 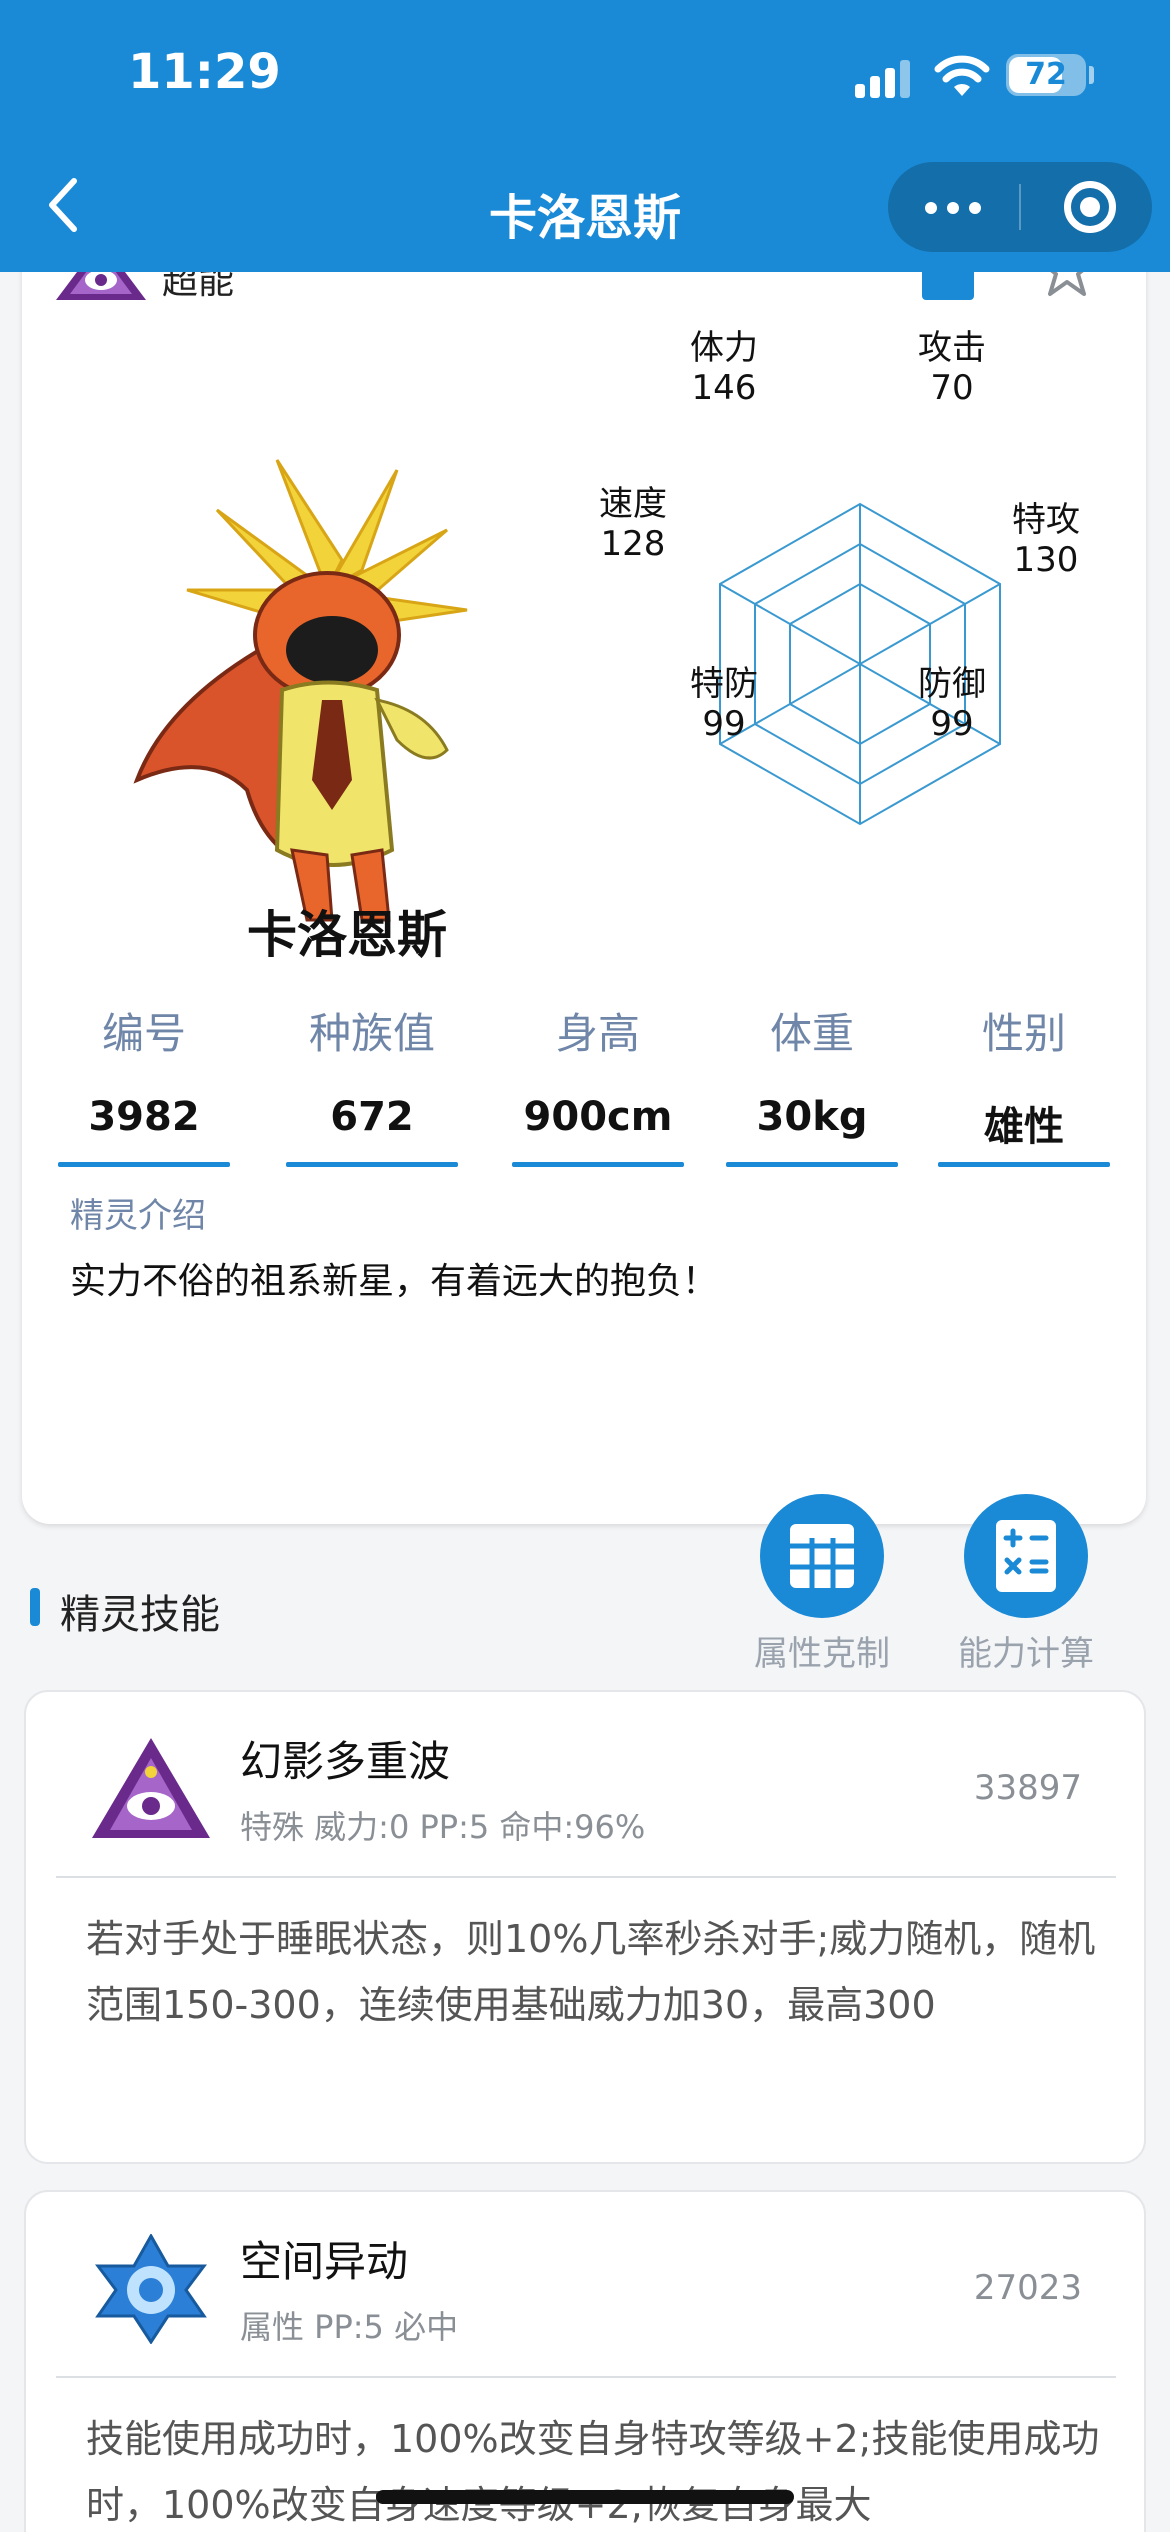 I want to click on skill-name: 空间异动, so click(x=324, y=2261).